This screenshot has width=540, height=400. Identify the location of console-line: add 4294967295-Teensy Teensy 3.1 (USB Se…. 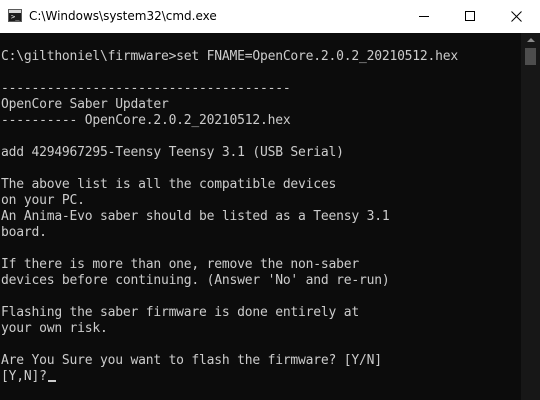
(172, 152).